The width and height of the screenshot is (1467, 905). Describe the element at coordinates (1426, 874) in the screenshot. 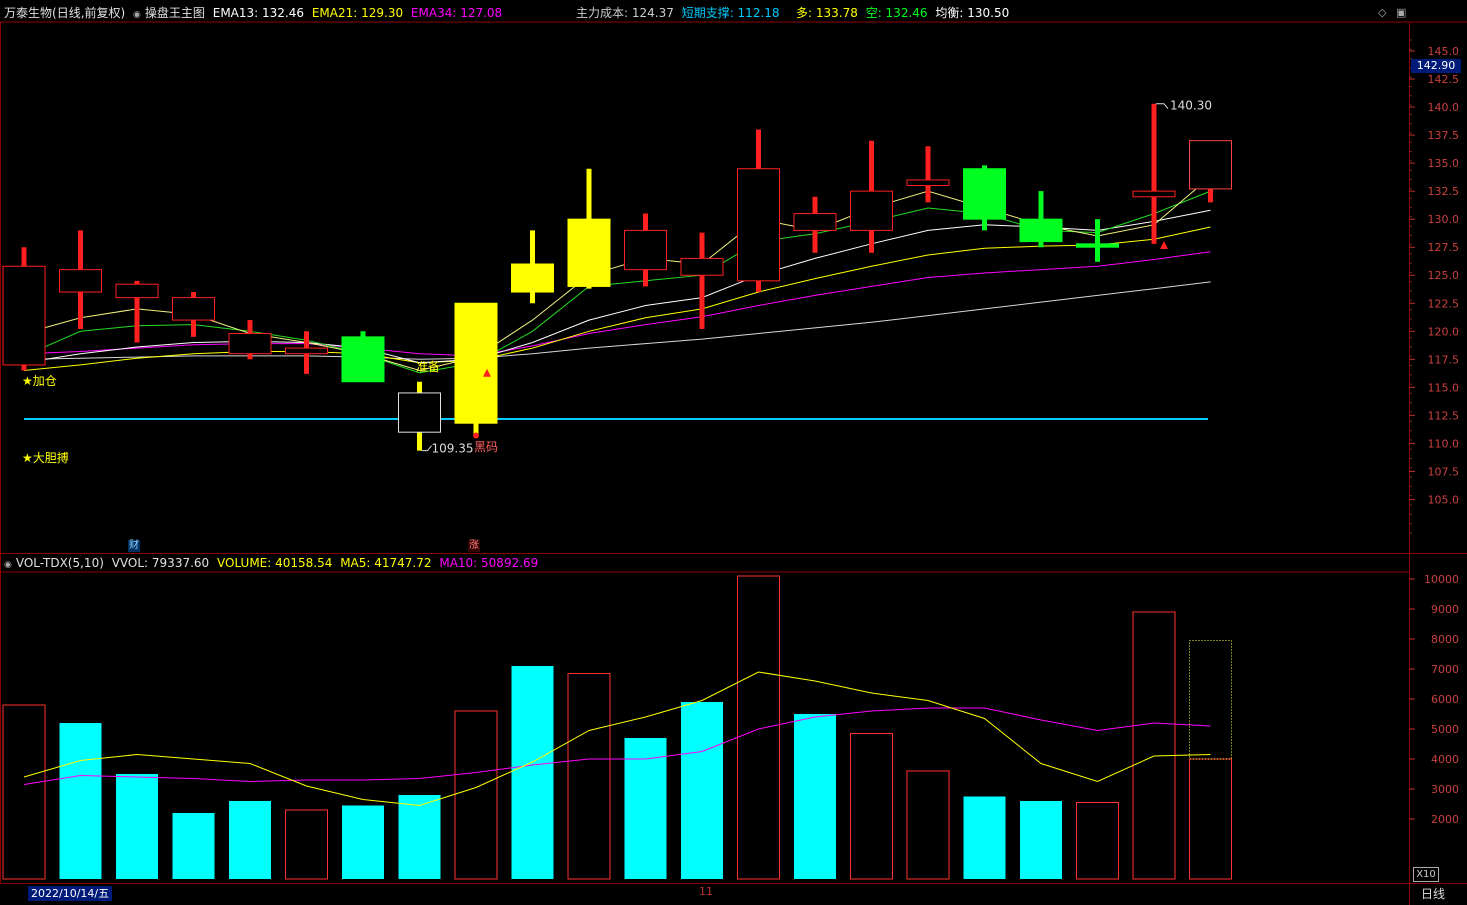

I see `volume-unit-badge: X10` at that location.